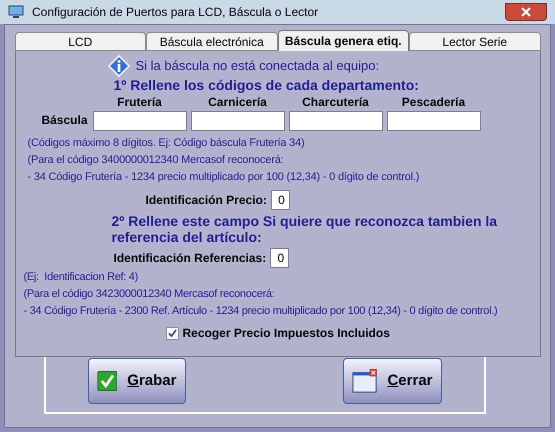 Image resolution: width=555 pixels, height=432 pixels. What do you see at coordinates (190, 258) in the screenshot?
I see `field-label: Identificación Referencias:` at bounding box center [190, 258].